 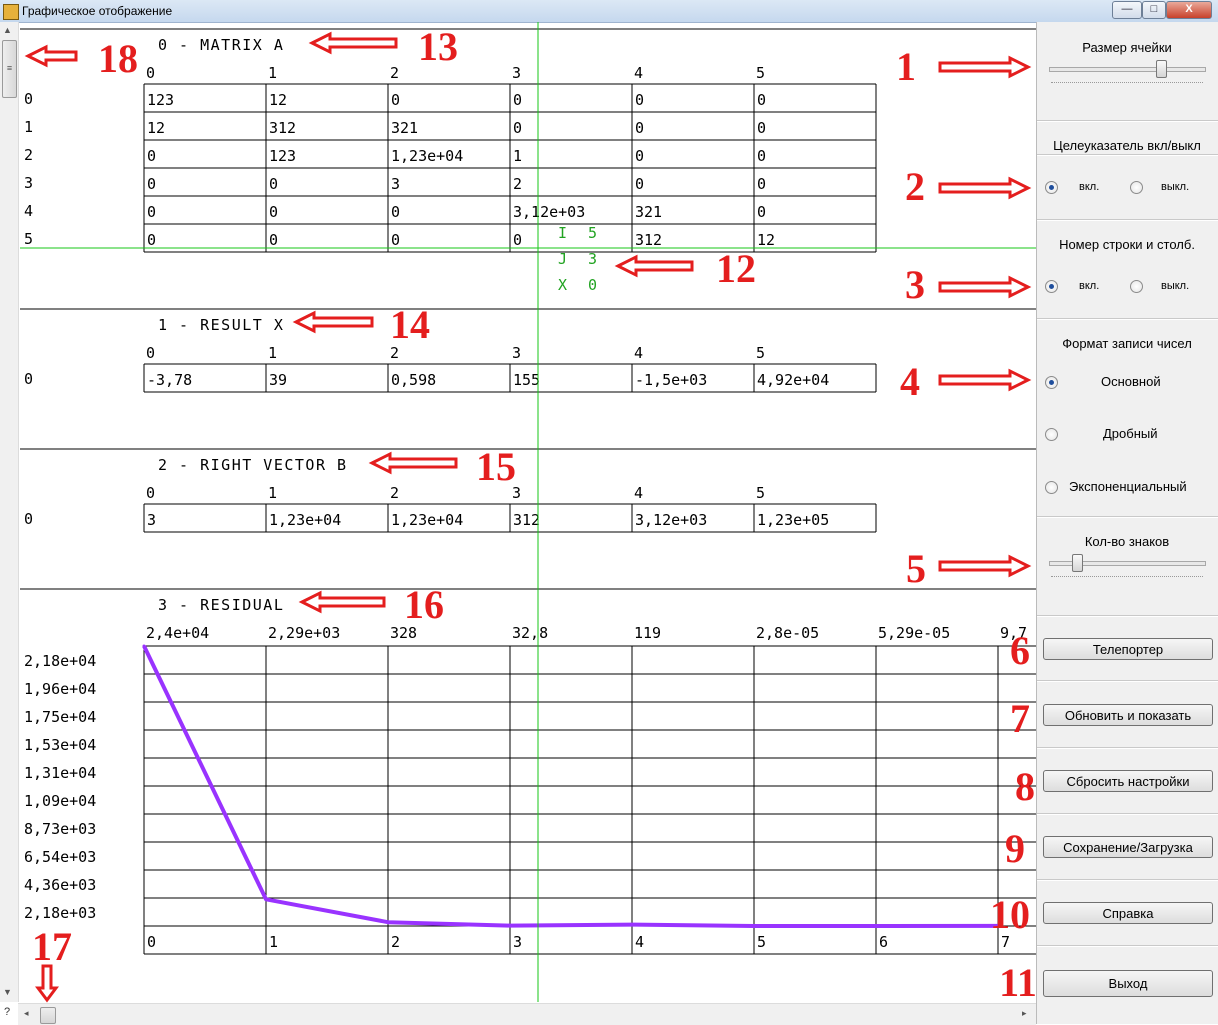 What do you see at coordinates (517, 156) in the screenshot?
I see `matrix-a-cell: 1` at bounding box center [517, 156].